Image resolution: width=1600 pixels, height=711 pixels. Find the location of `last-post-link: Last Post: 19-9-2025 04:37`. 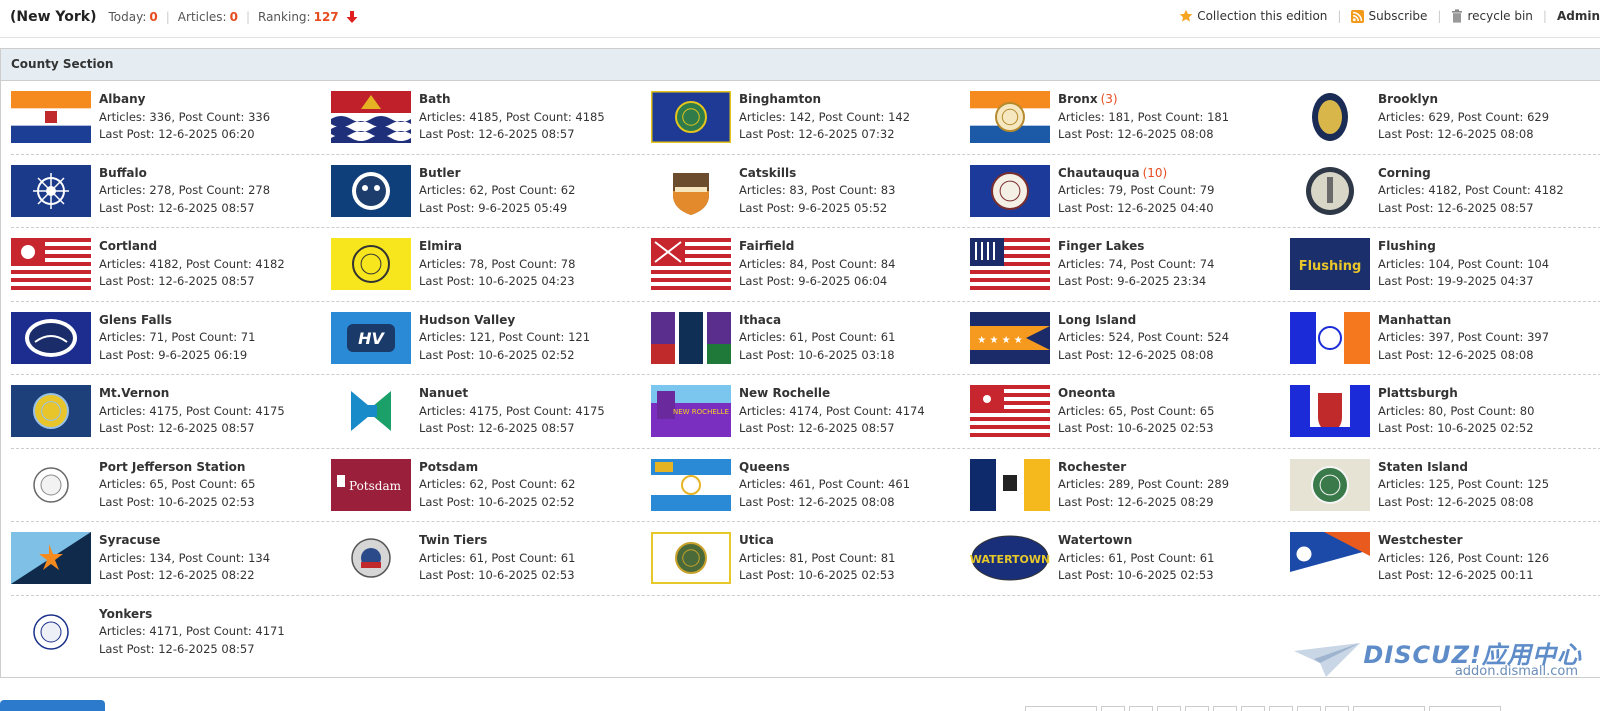

last-post-link: Last Post: 19-9-2025 04:37 is located at coordinates (1463, 282).